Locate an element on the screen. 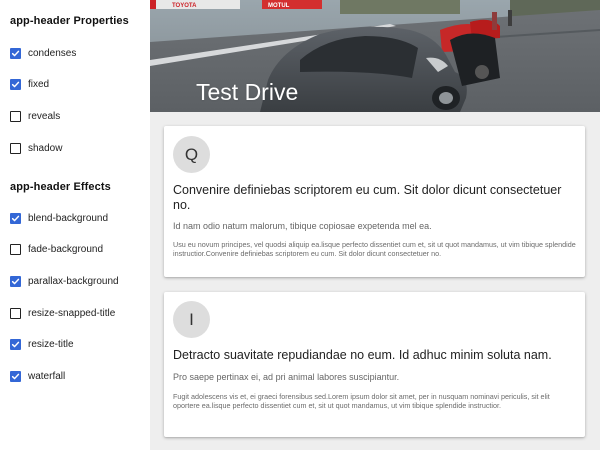 The width and height of the screenshot is (600, 450). checkbox-waterfall is located at coordinates (15, 376).